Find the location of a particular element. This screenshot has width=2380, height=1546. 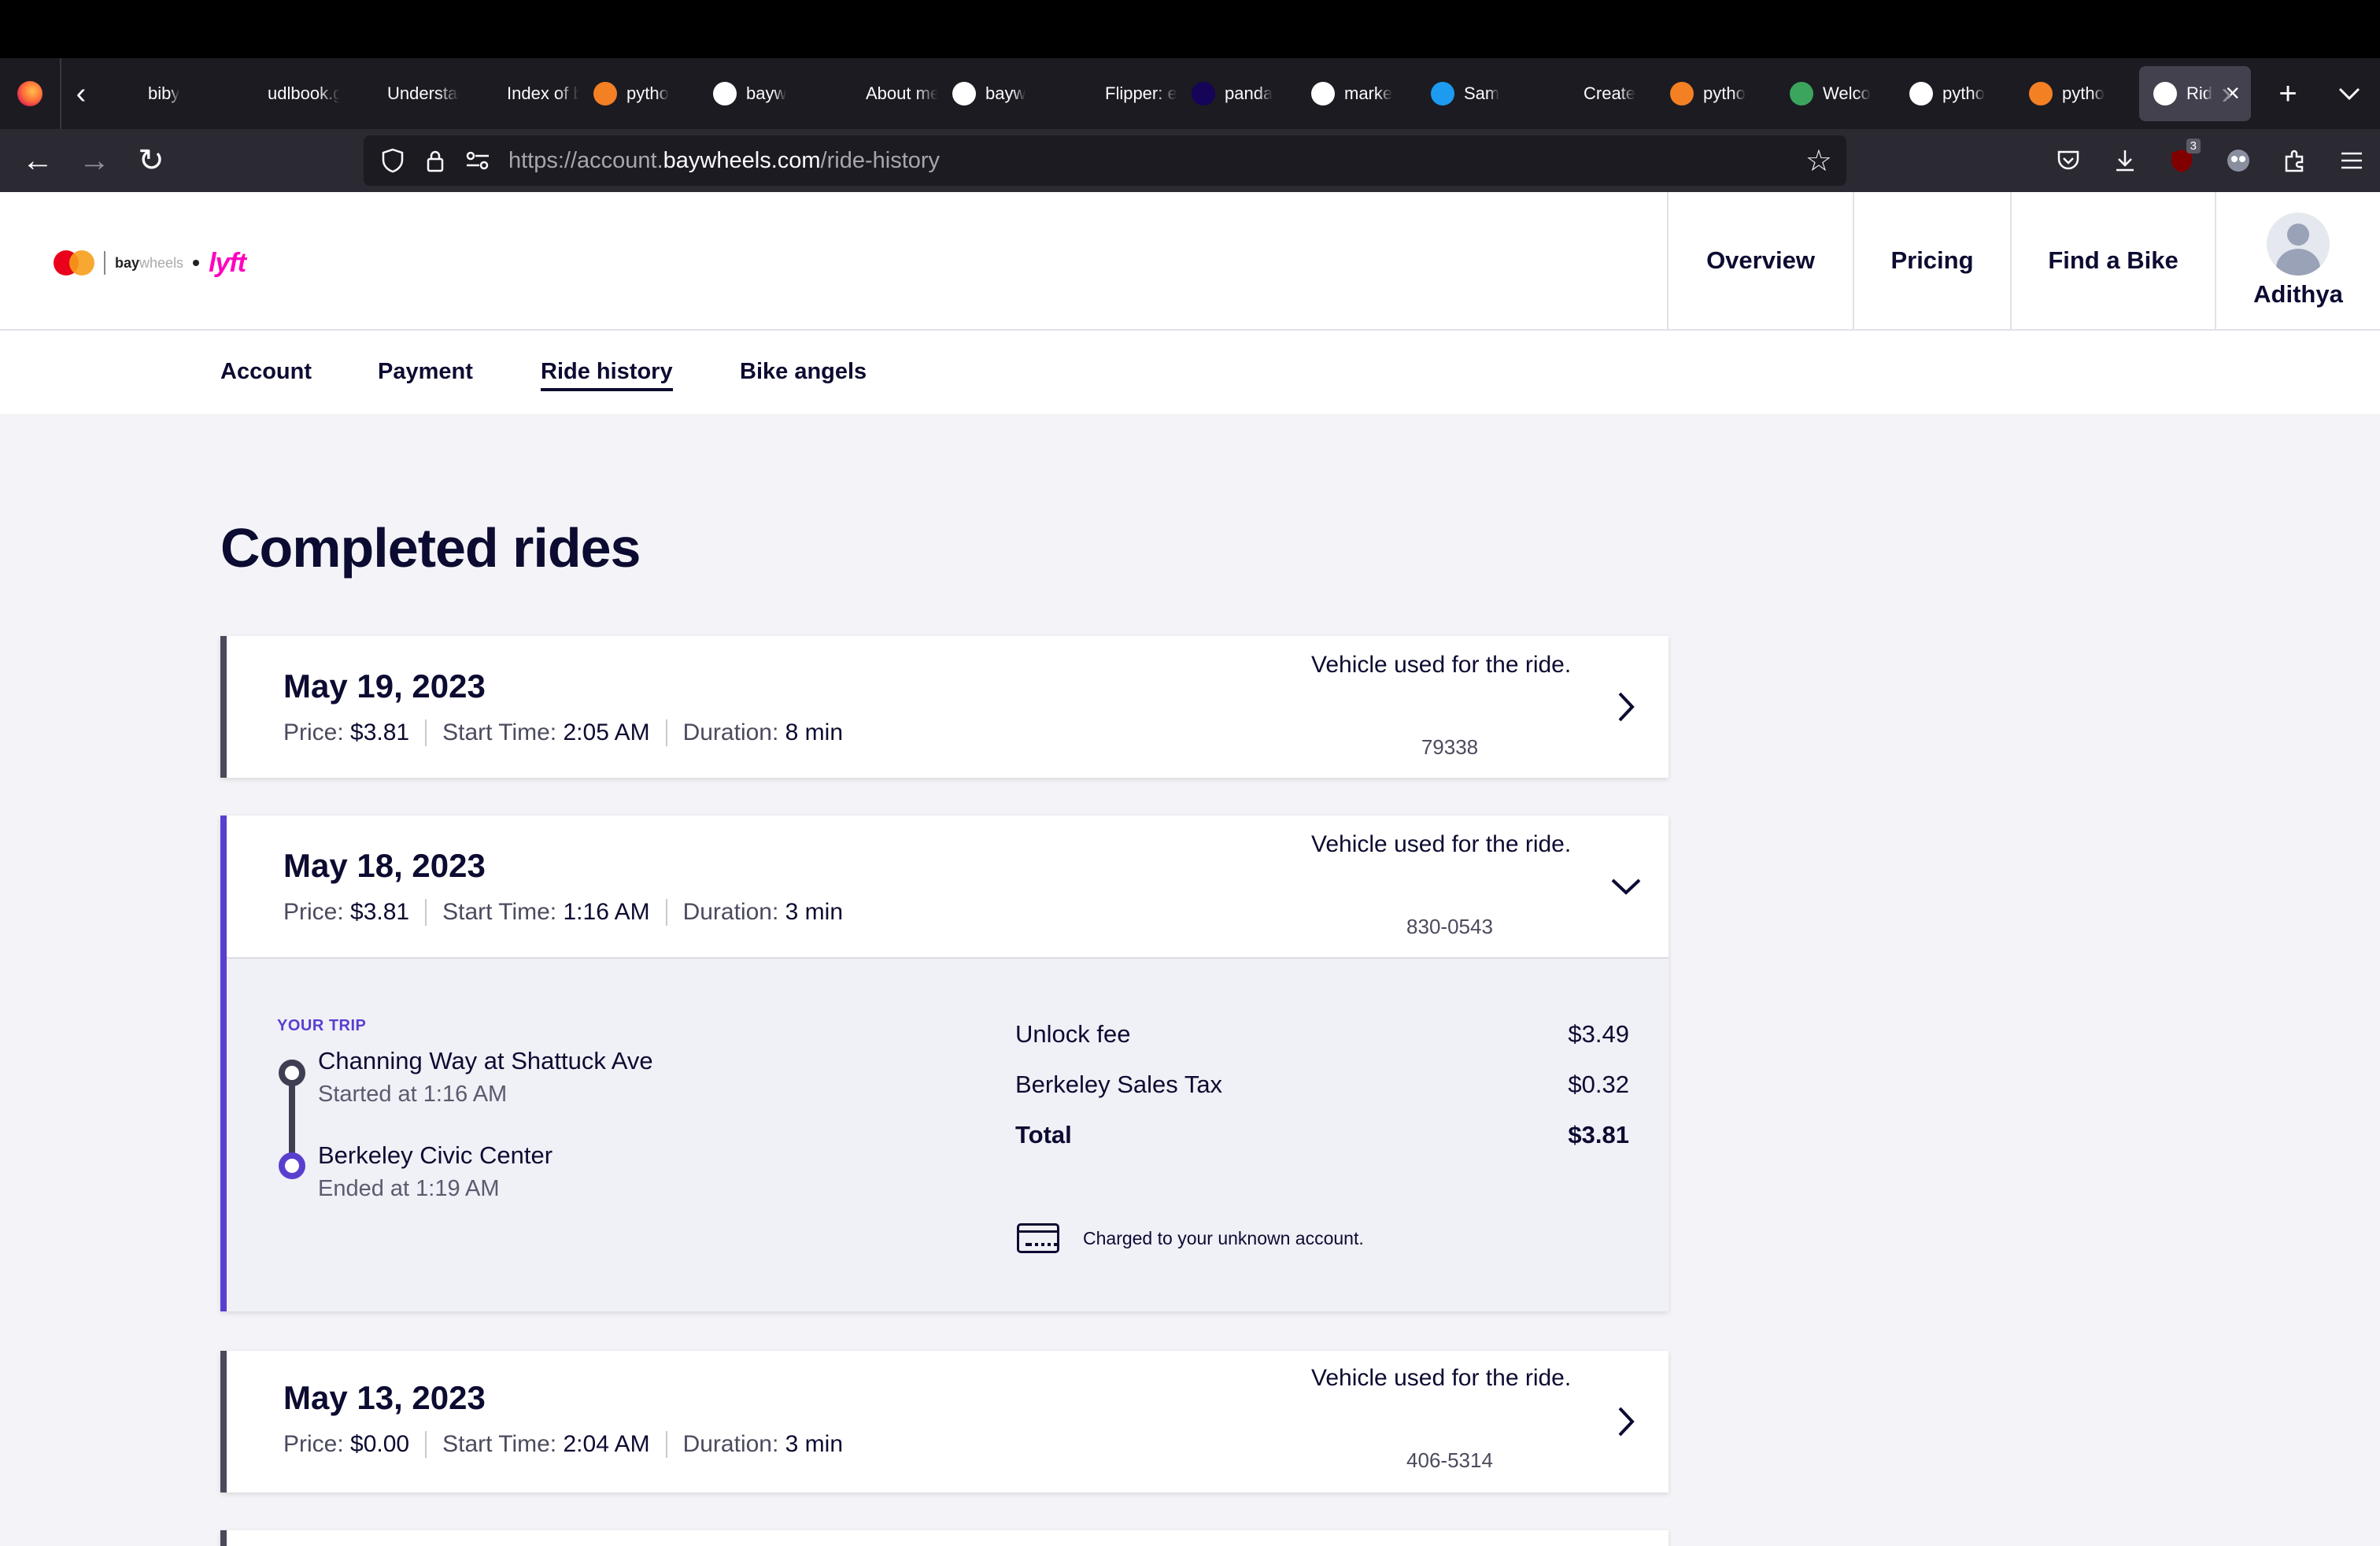

start-time-value: 2:05 AM is located at coordinates (606, 732).